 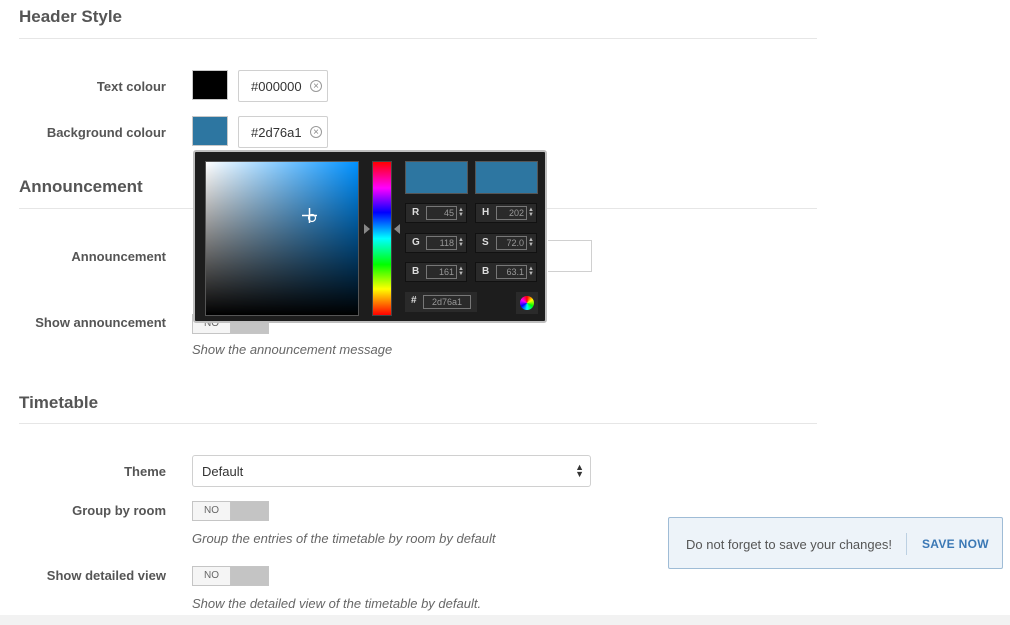 I want to click on red-field: R 45 ▲ ▼, so click(x=436, y=213).